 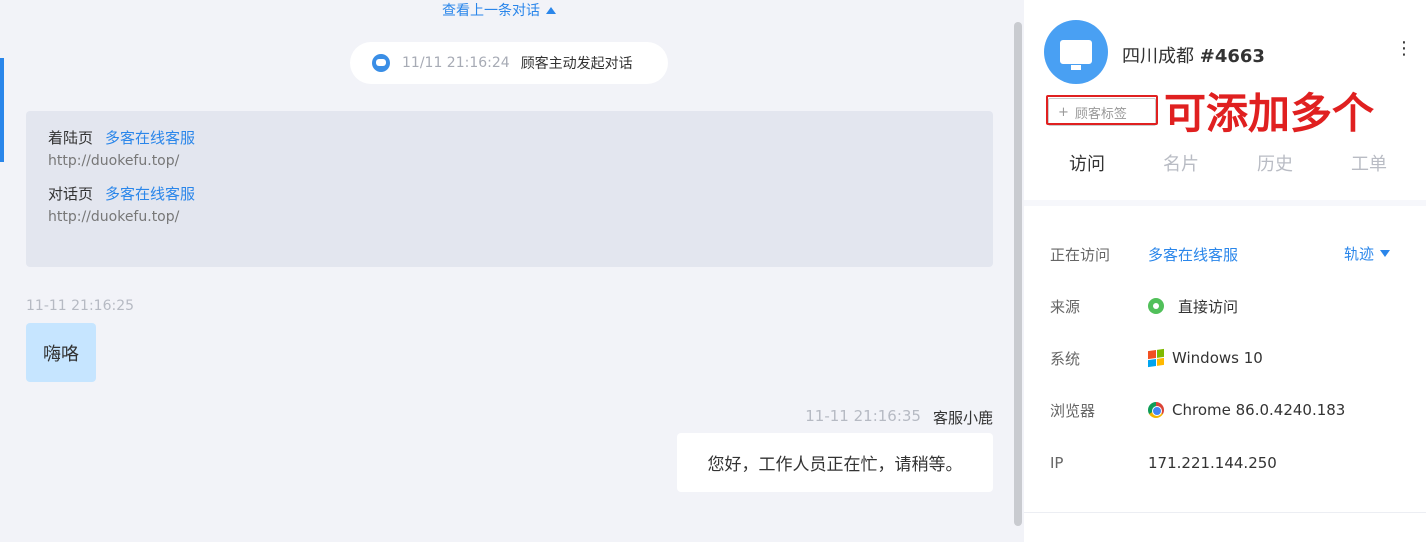 What do you see at coordinates (1076, 55) in the screenshot?
I see `monitor-icon` at bounding box center [1076, 55].